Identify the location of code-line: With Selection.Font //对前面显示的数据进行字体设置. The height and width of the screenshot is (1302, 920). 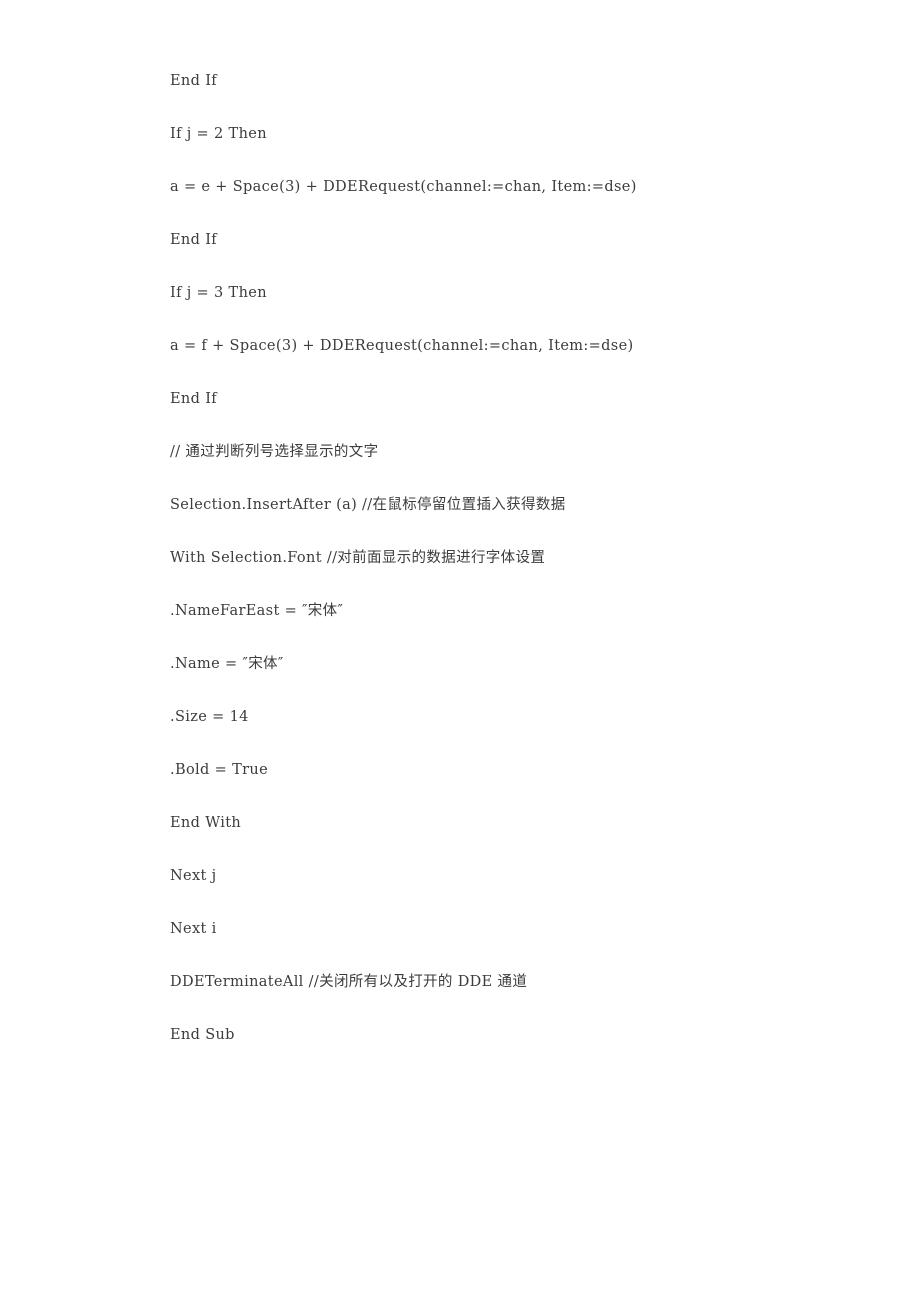
(358, 558).